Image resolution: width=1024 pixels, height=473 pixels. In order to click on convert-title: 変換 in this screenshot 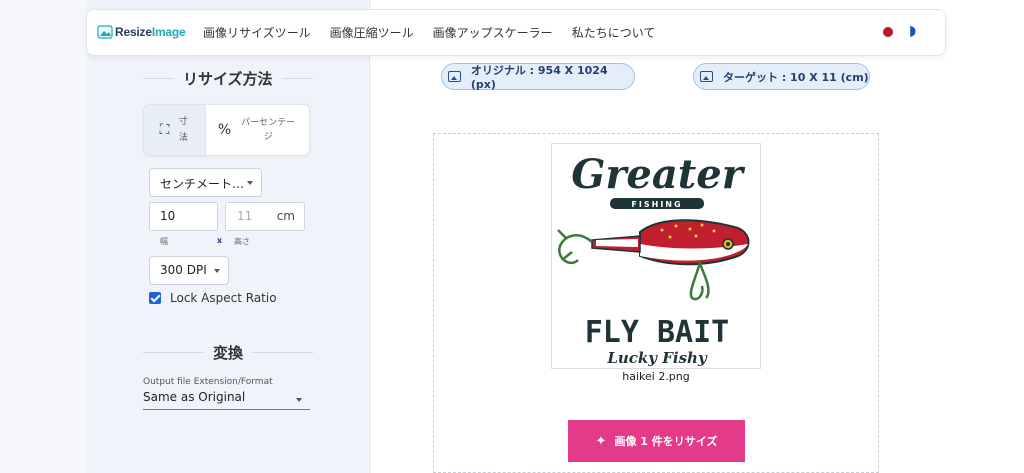, I will do `click(228, 352)`.